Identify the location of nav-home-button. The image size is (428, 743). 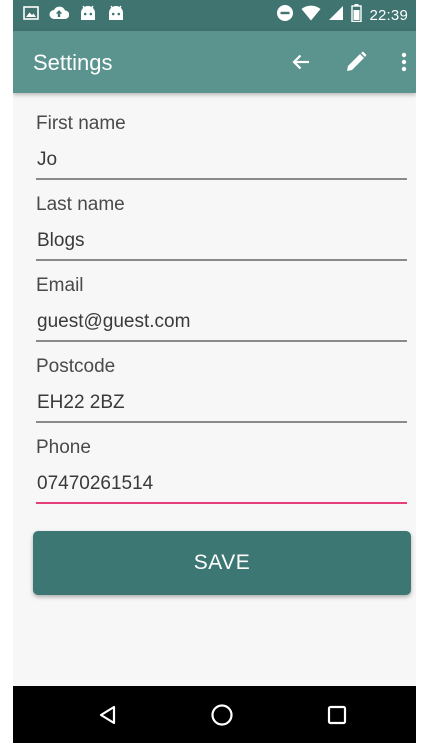
(222, 715).